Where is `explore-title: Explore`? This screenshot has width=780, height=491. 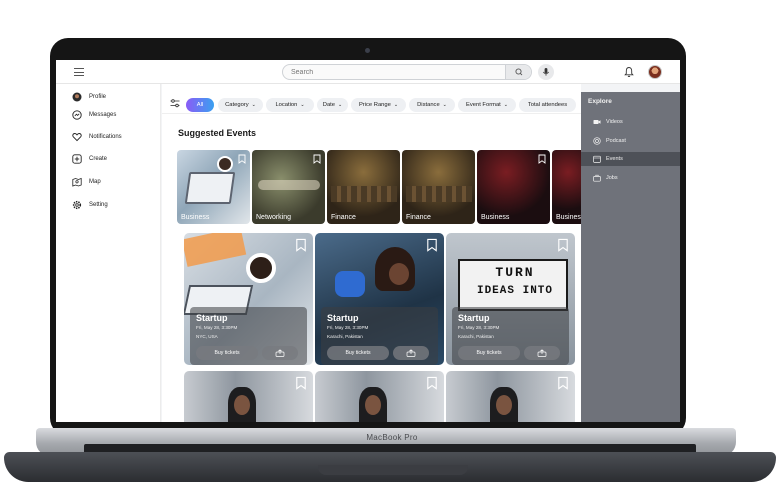
explore-title: Explore is located at coordinates (600, 101).